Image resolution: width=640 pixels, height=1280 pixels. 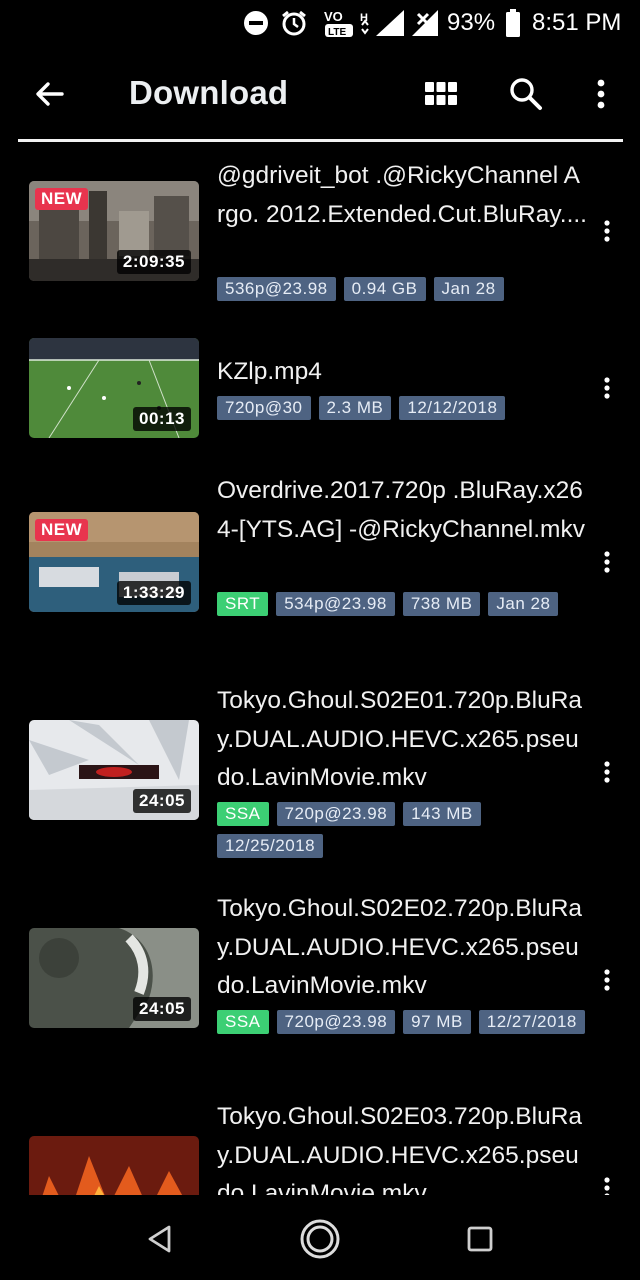 I want to click on thumbnail-image, so click(x=114, y=1165).